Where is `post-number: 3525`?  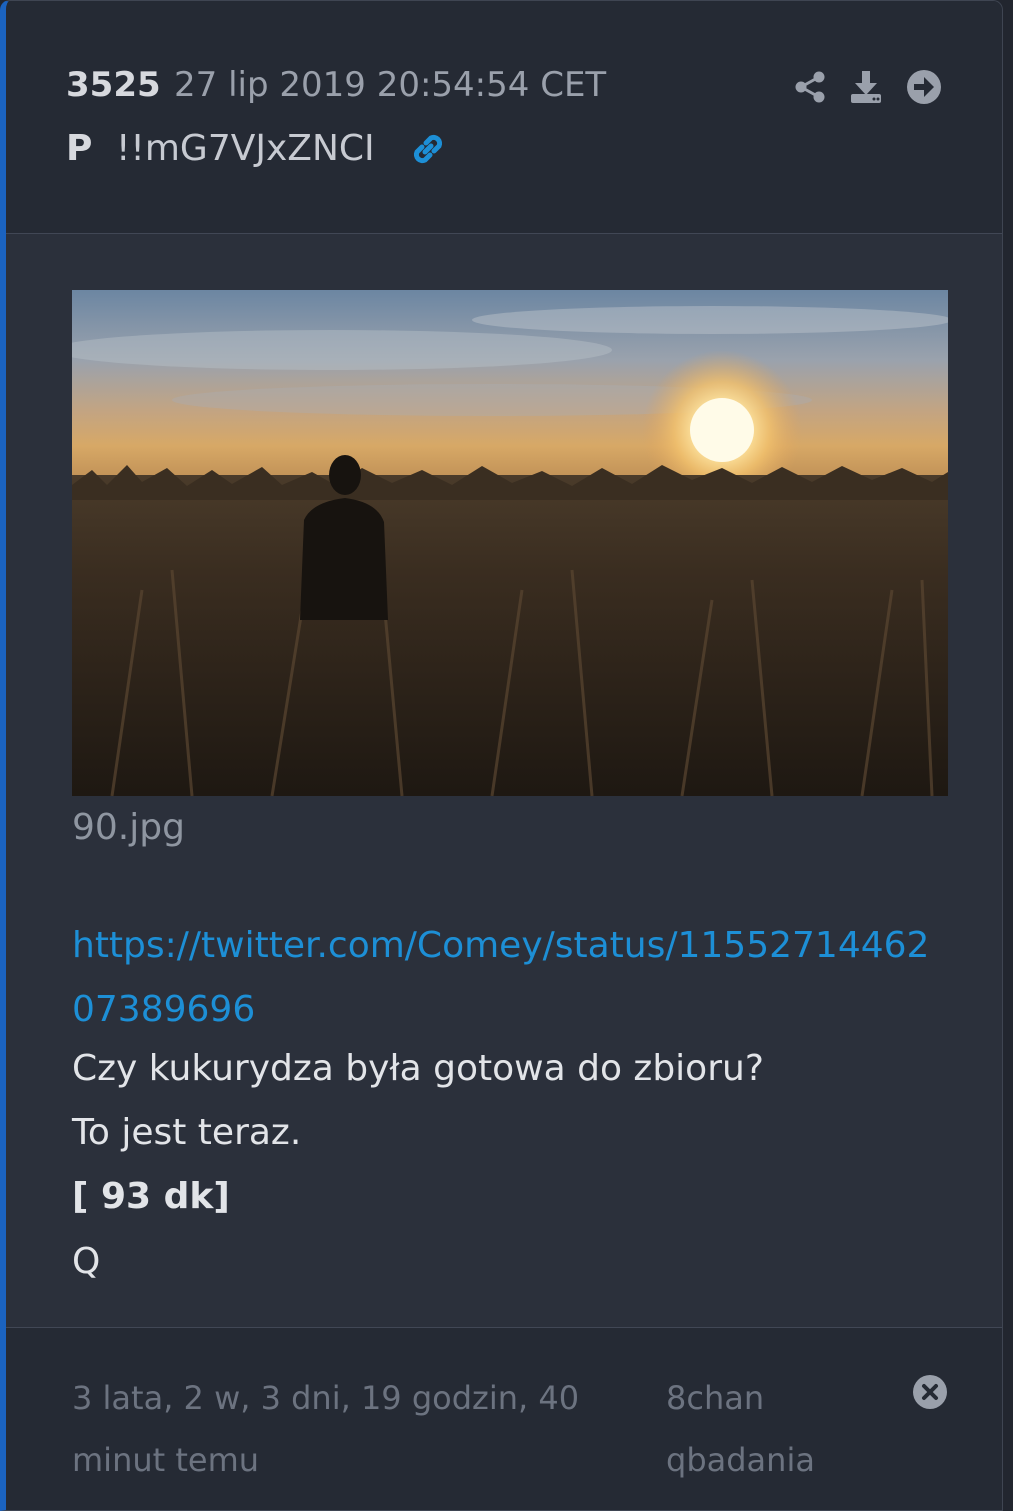
post-number: 3525 is located at coordinates (113, 85).